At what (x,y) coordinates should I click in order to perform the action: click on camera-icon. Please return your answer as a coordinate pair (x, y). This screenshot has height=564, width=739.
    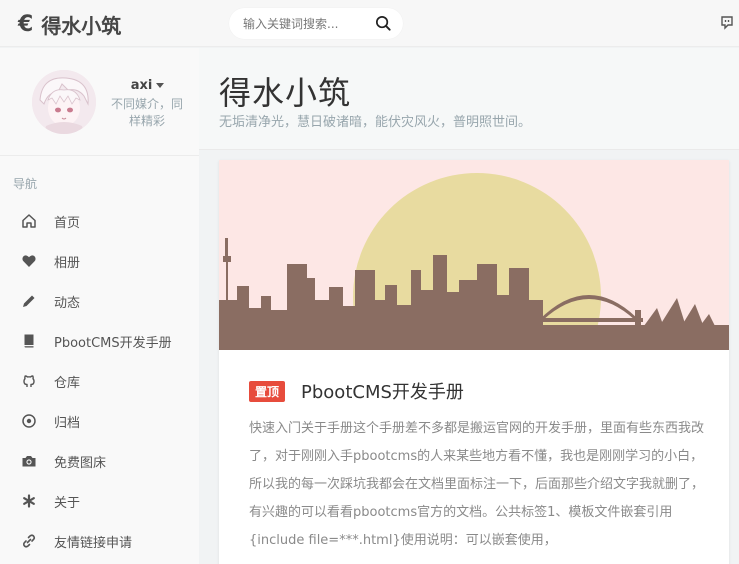
    Looking at the image, I should click on (29, 461).